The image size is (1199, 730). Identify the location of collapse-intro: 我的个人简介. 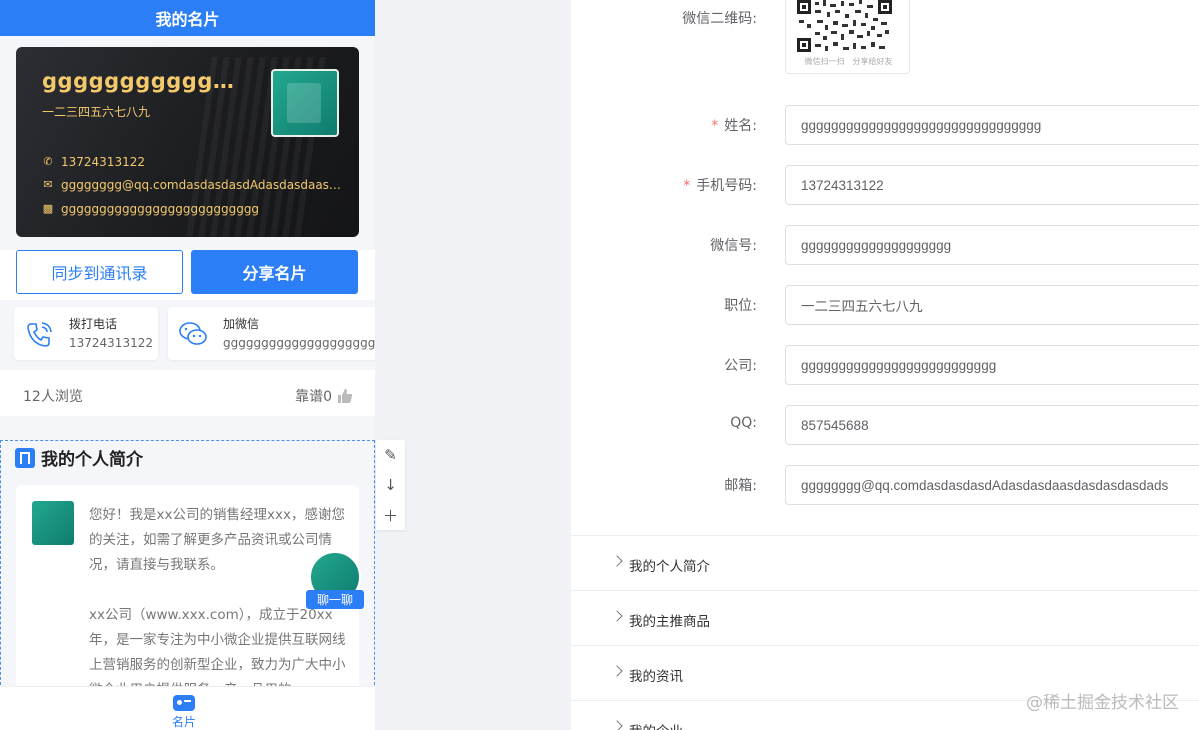
(885, 562).